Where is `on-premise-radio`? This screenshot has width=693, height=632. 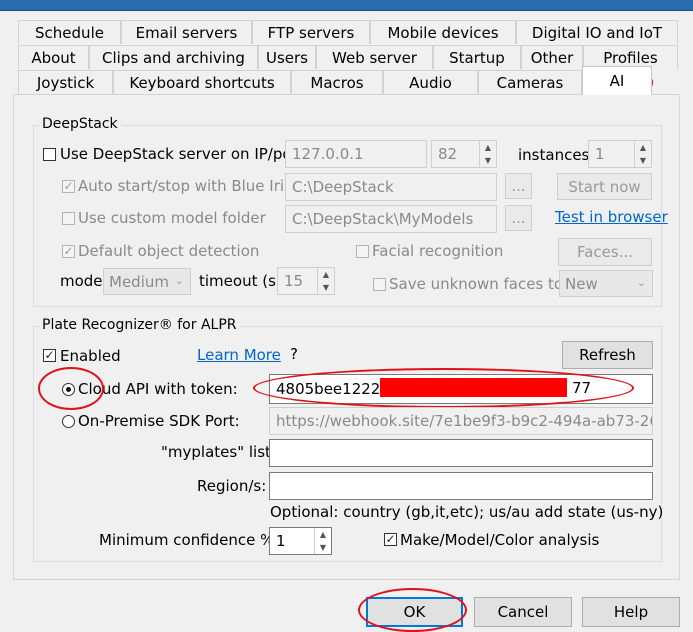 on-premise-radio is located at coordinates (68, 421).